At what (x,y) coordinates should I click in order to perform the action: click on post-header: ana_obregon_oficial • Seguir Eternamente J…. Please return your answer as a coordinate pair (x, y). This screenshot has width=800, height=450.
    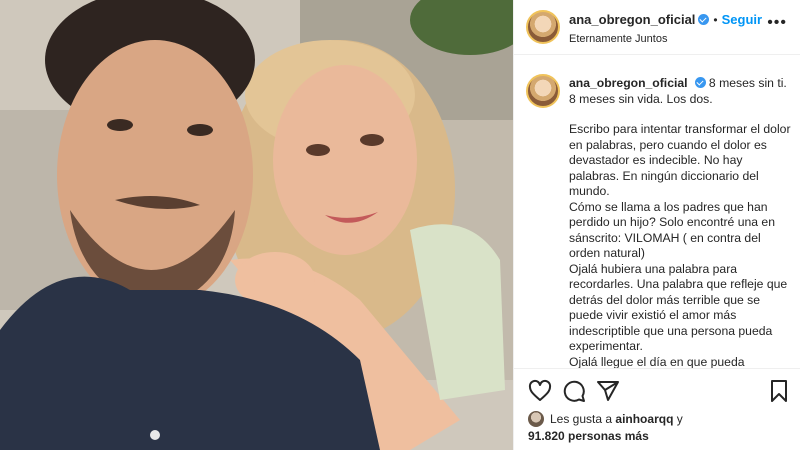
    Looking at the image, I should click on (657, 27).